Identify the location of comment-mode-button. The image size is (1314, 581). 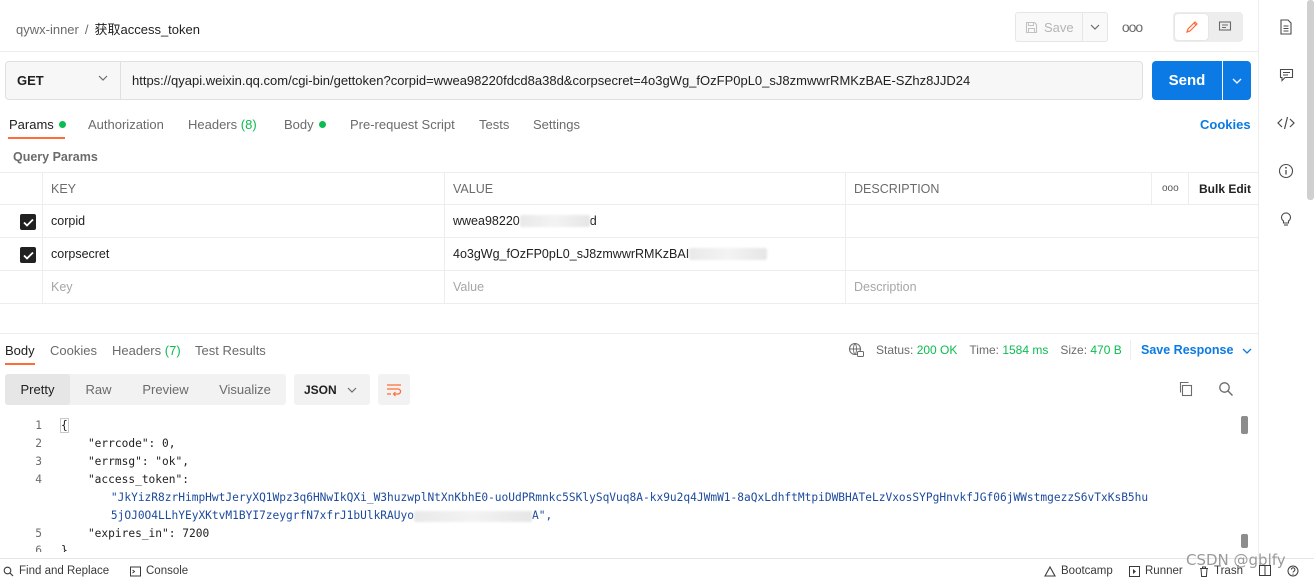
(1224, 27).